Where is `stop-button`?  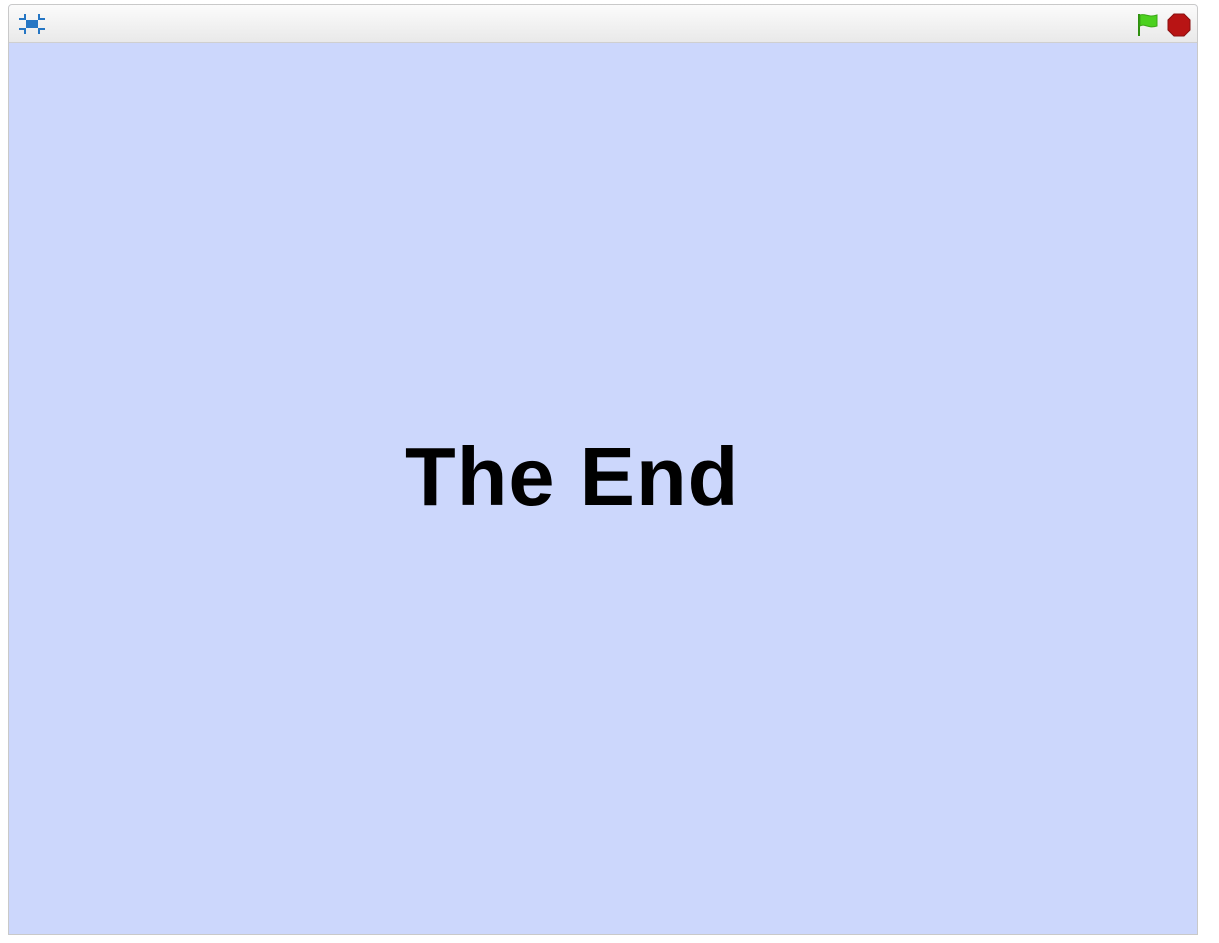 stop-button is located at coordinates (1179, 25).